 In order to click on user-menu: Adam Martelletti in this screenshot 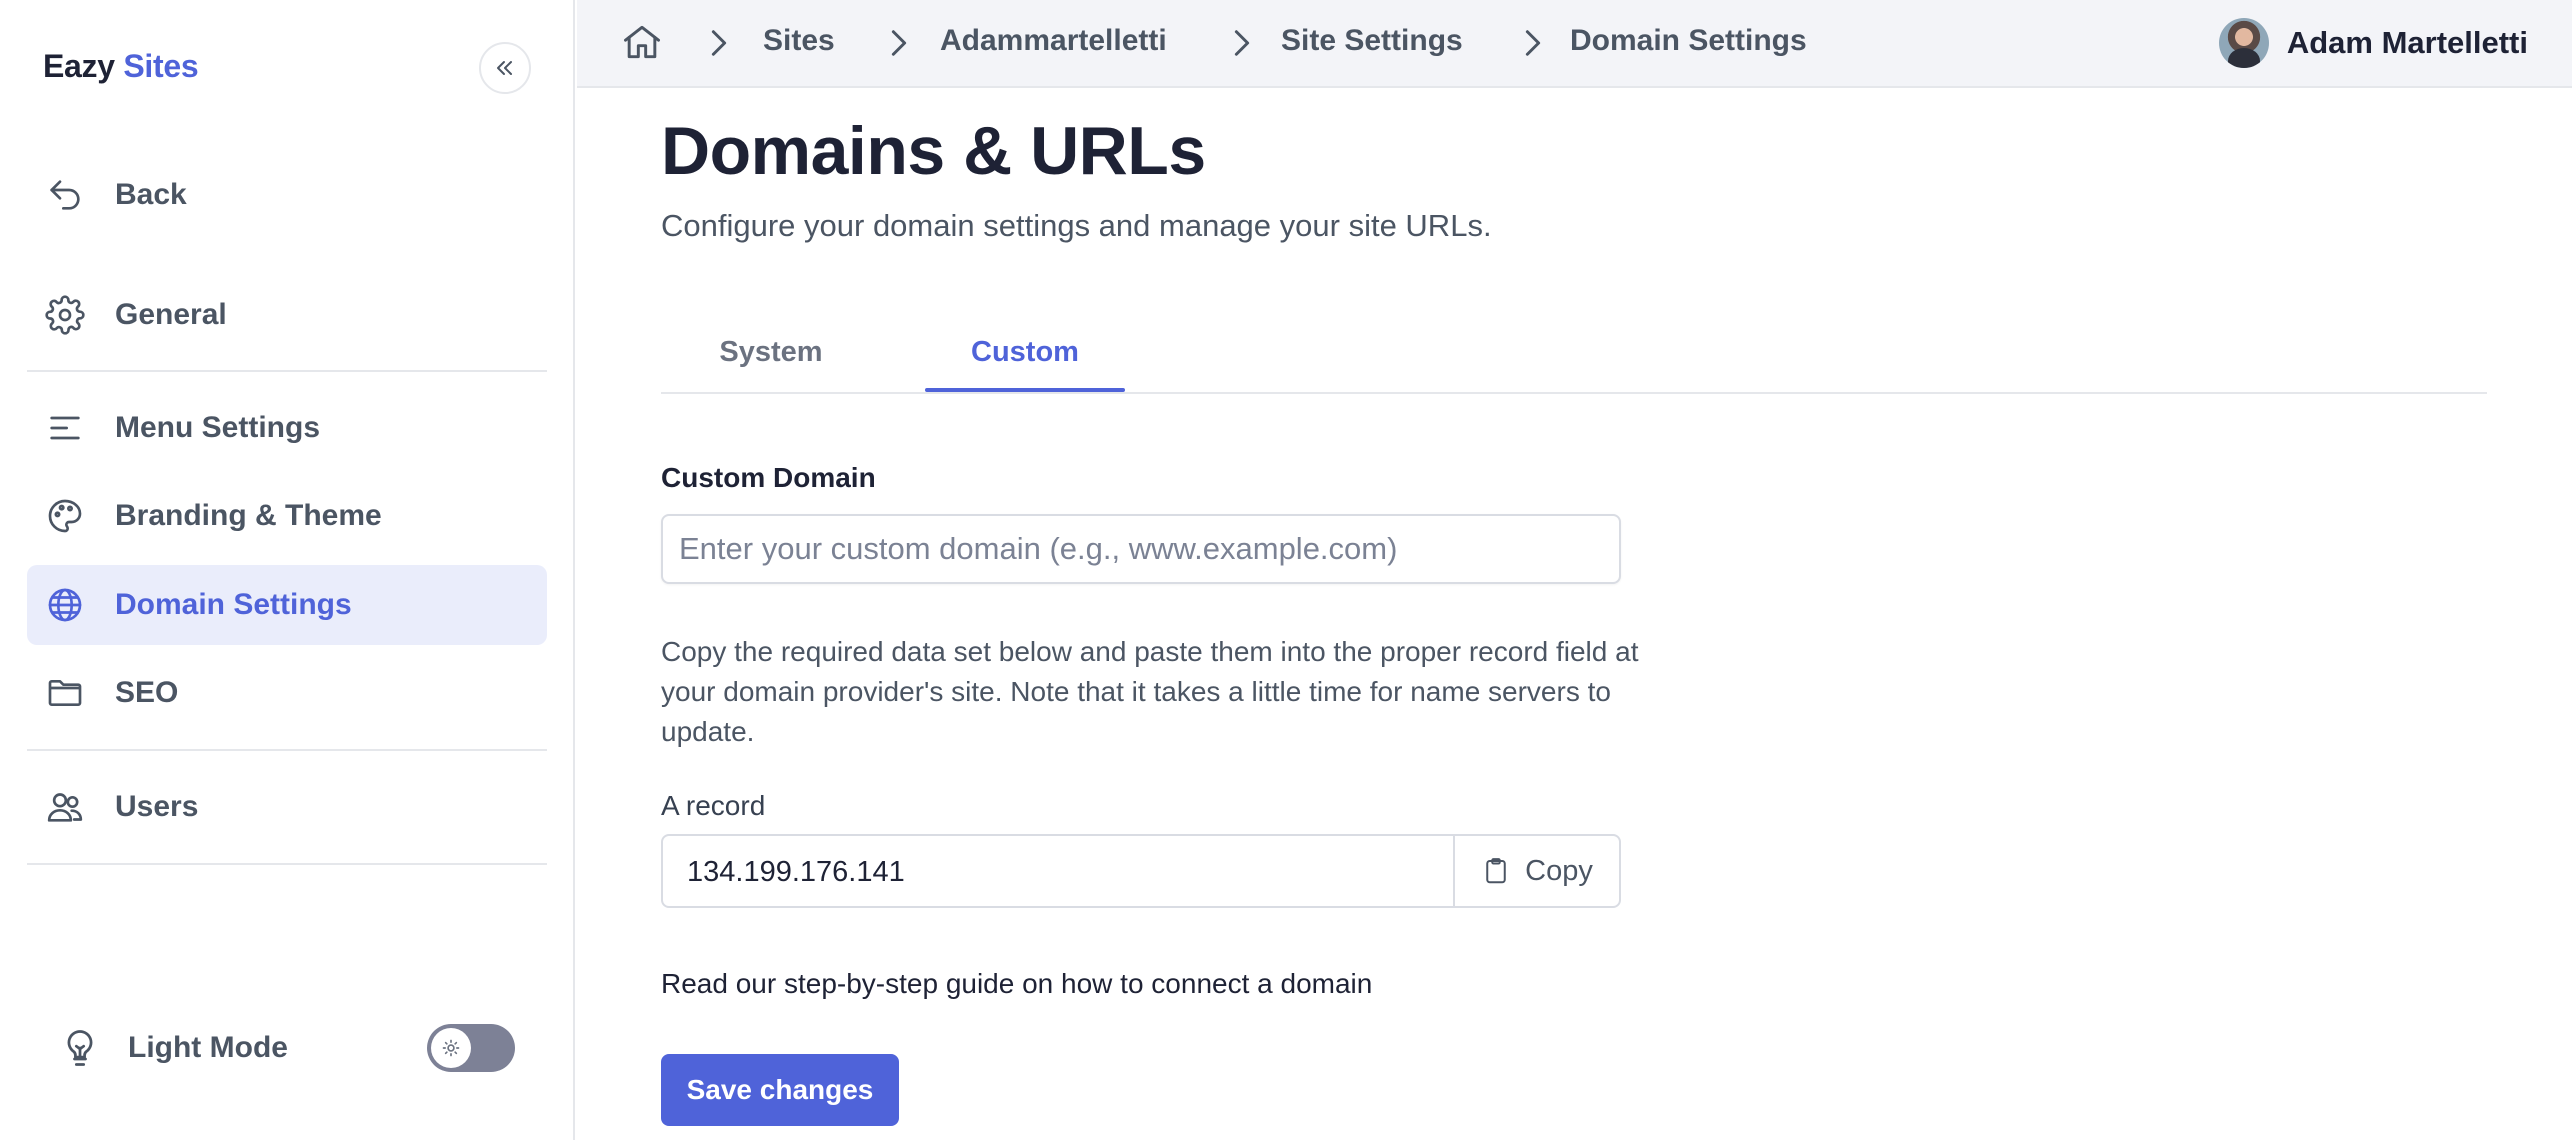, I will do `click(2373, 43)`.